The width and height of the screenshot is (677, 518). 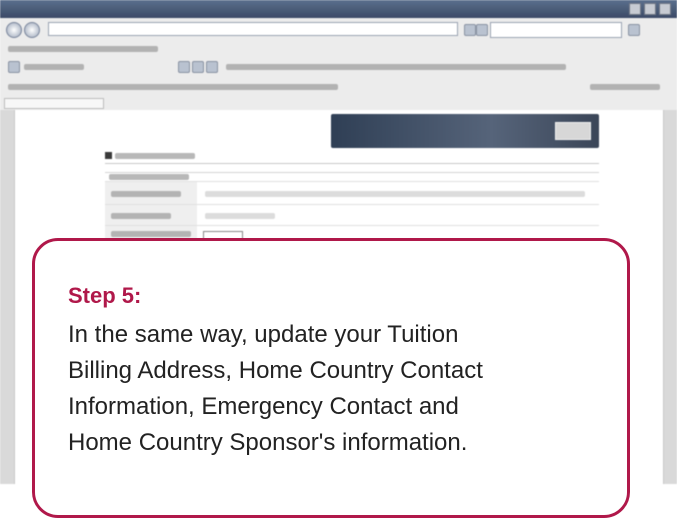 What do you see at coordinates (352, 177) in the screenshot?
I see `form-header-row` at bounding box center [352, 177].